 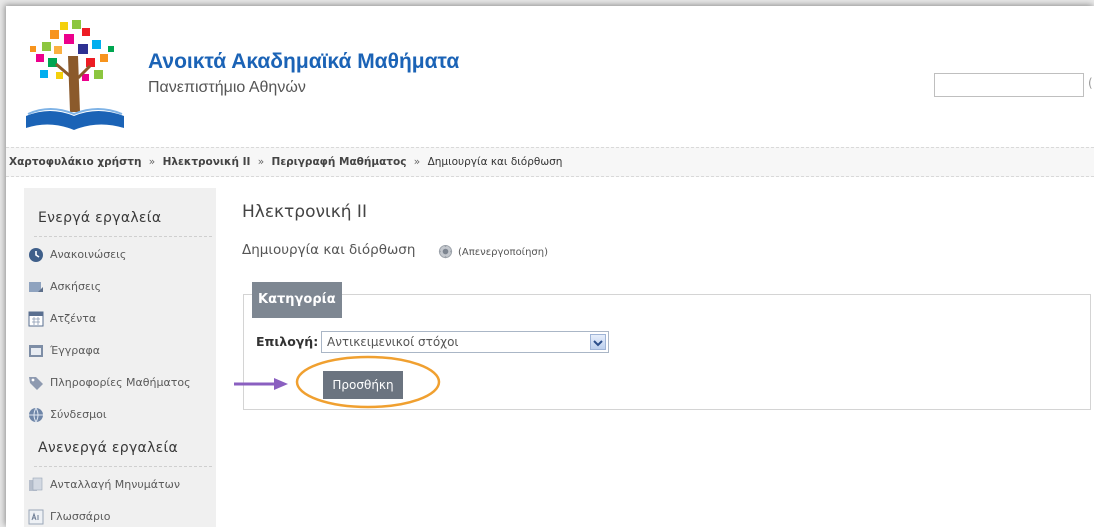 I want to click on breadcrumb-current: Δημιουργία και διόρθωση, so click(x=495, y=162).